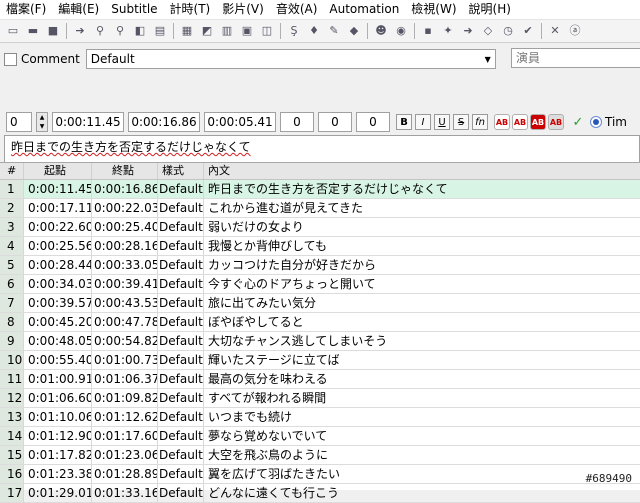 The width and height of the screenshot is (640, 503). I want to click on grid-row: 16 0:01:23.38 0:01:28.89 Default 翼を広げて羽ばたきたい, so click(320, 474).